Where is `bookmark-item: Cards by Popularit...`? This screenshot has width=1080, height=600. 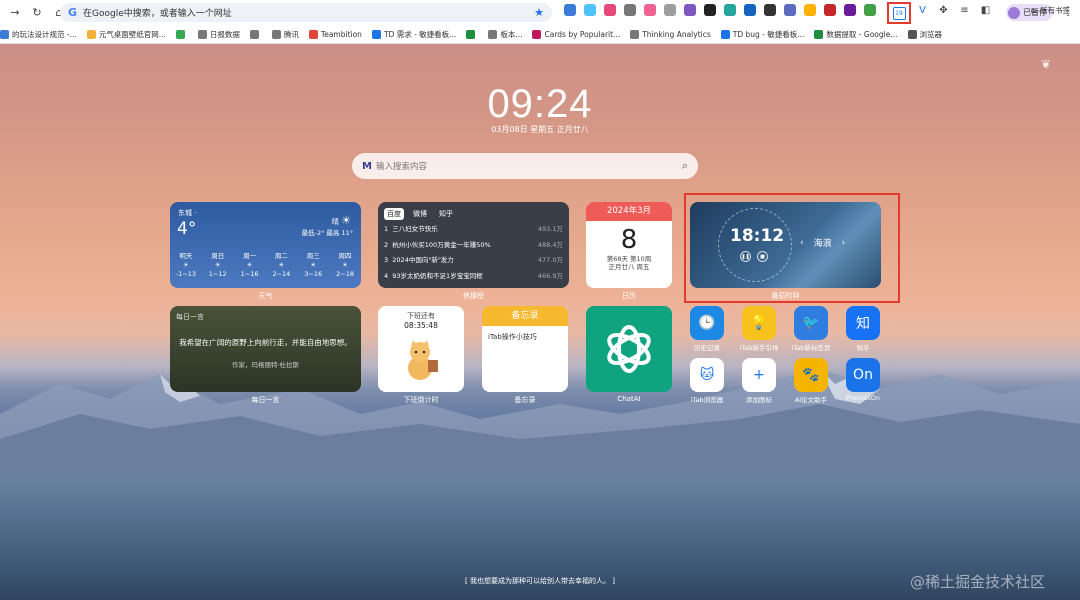
bookmark-item: Cards by Popularit... is located at coordinates (576, 34).